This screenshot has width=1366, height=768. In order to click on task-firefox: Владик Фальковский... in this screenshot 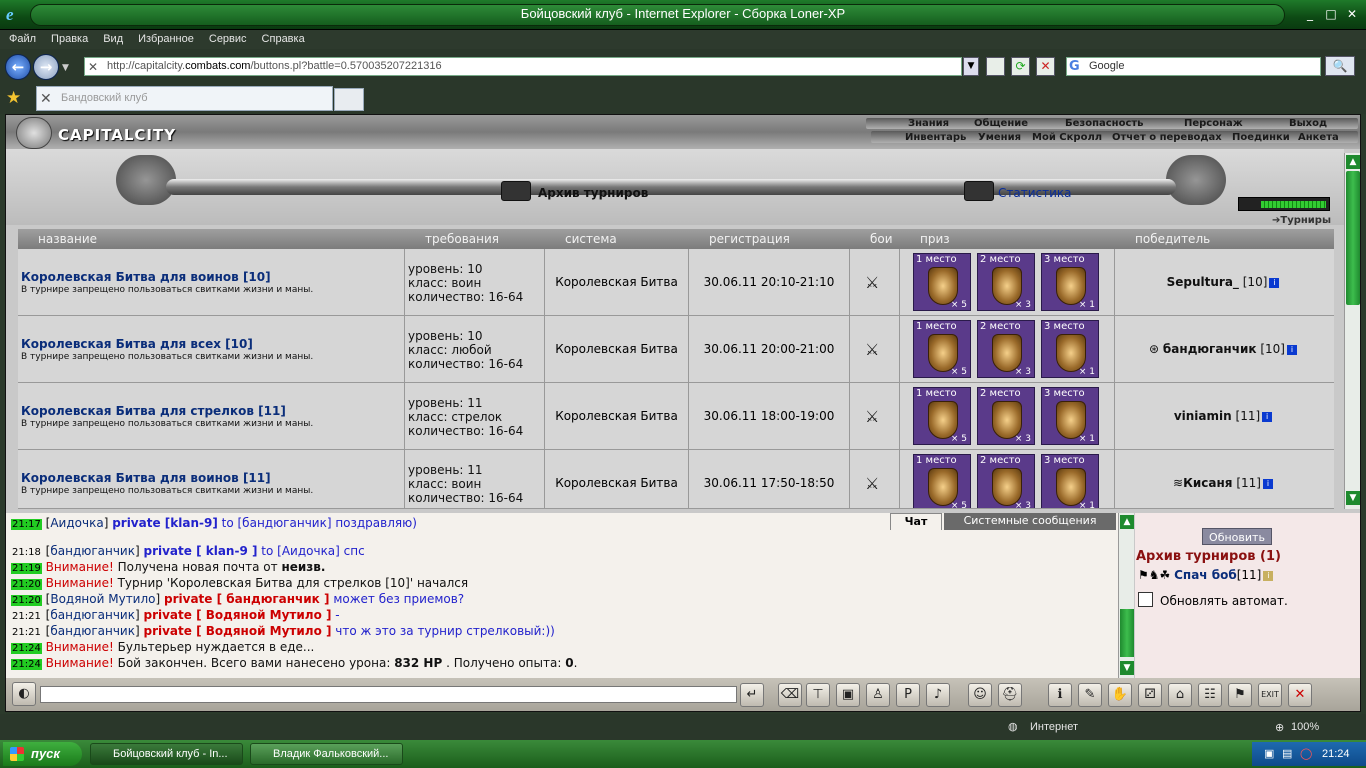, I will do `click(326, 754)`.